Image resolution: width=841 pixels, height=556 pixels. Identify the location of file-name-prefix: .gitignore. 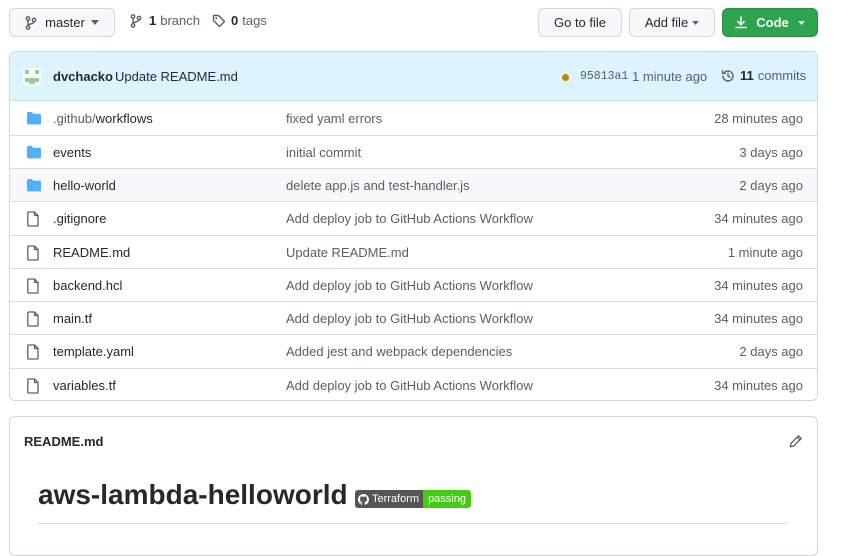
(80, 218).